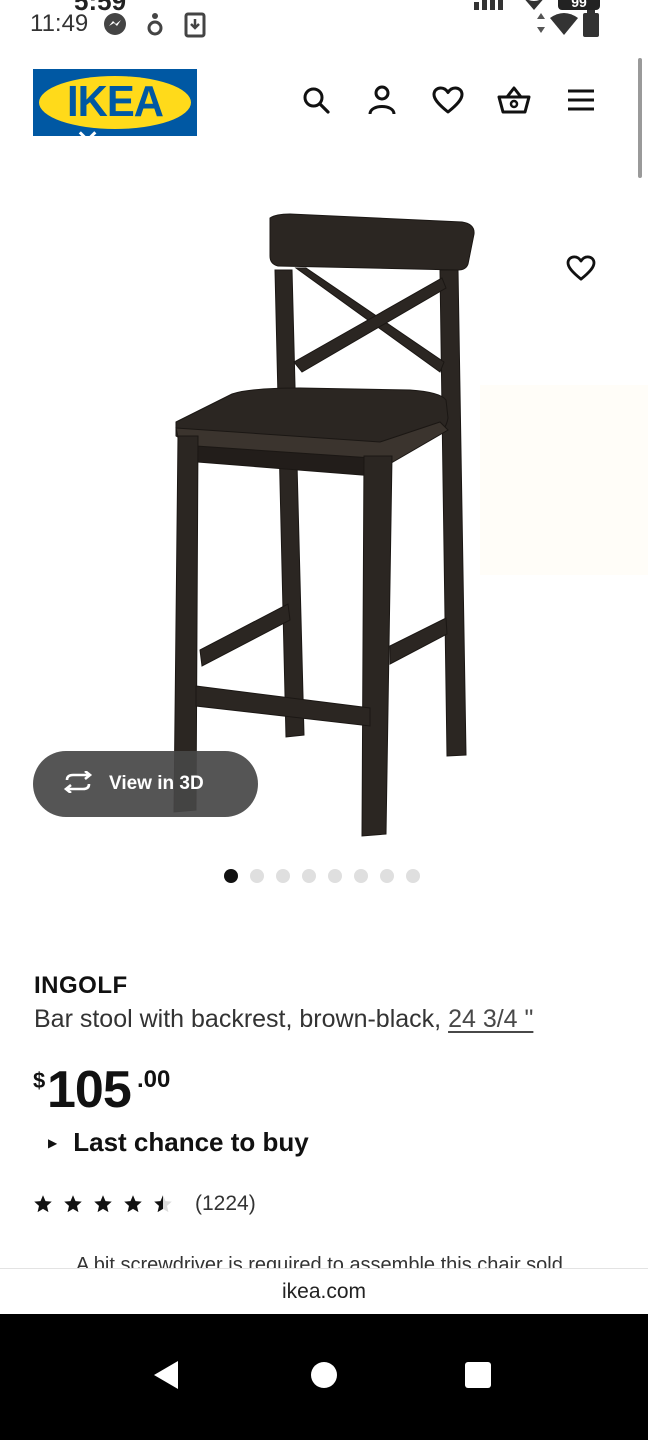  What do you see at coordinates (115, 101) in the screenshot?
I see `logo-text: IKEA` at bounding box center [115, 101].